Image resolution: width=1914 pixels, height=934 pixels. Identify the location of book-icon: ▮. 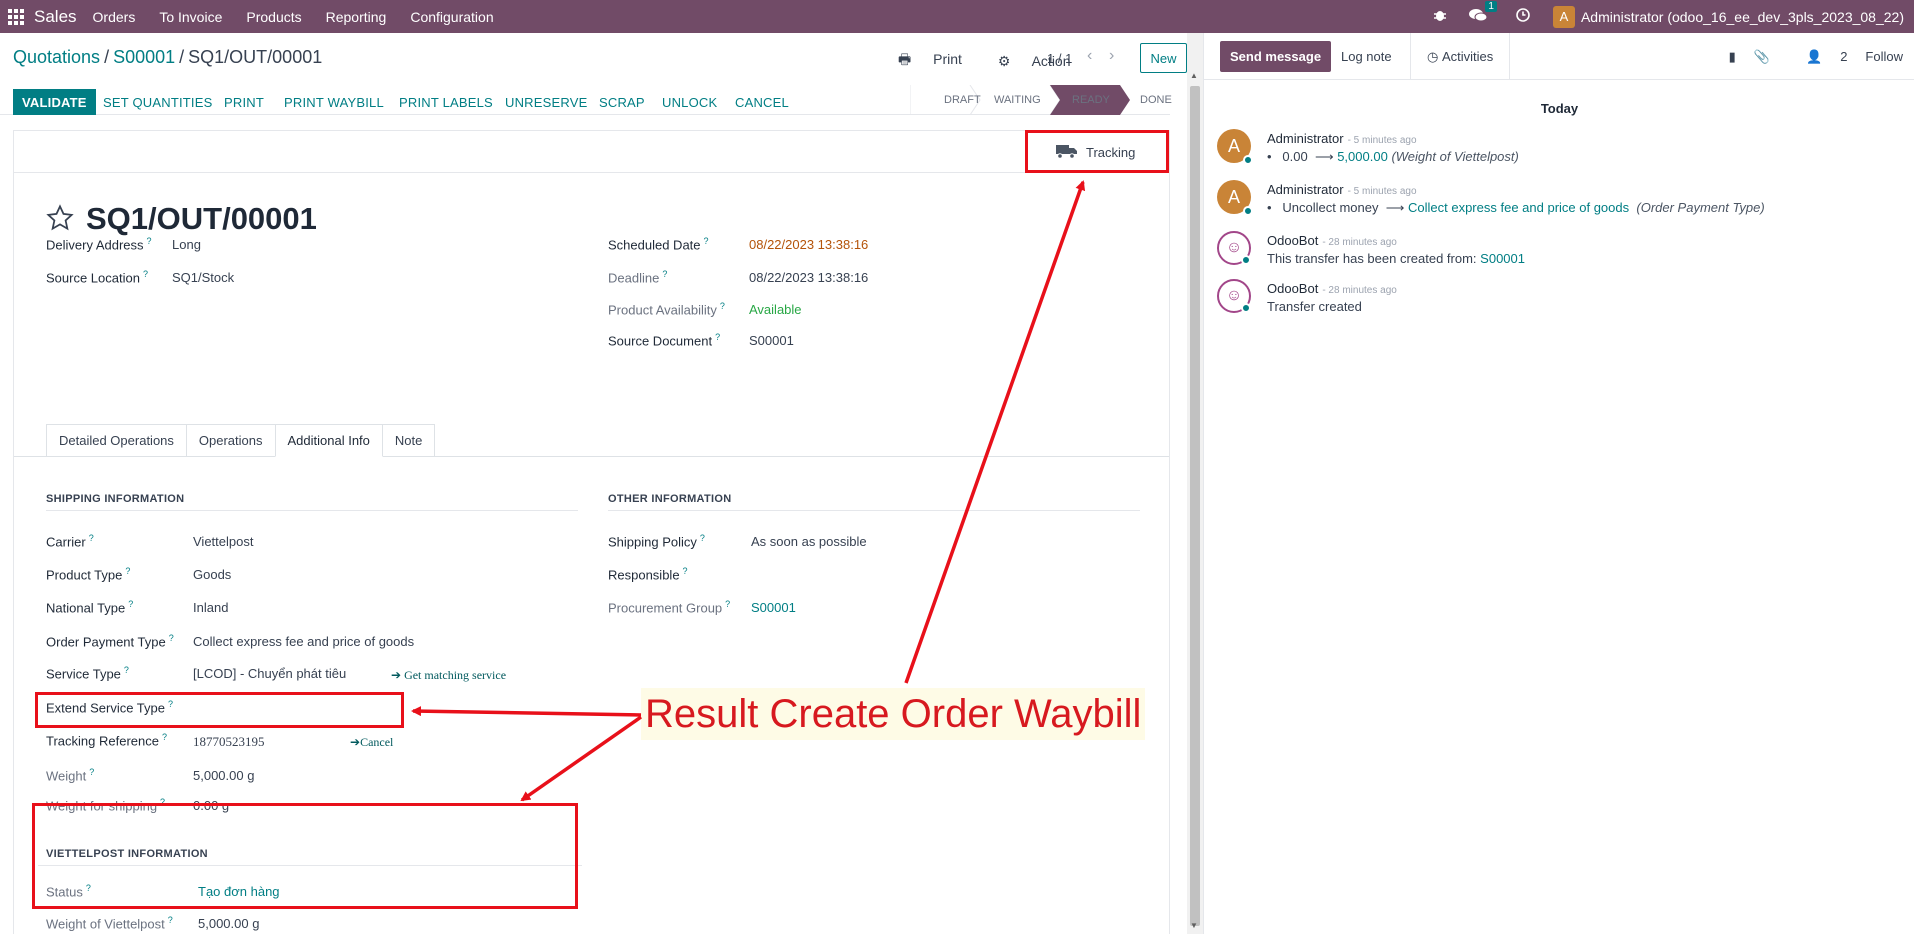
(1732, 57).